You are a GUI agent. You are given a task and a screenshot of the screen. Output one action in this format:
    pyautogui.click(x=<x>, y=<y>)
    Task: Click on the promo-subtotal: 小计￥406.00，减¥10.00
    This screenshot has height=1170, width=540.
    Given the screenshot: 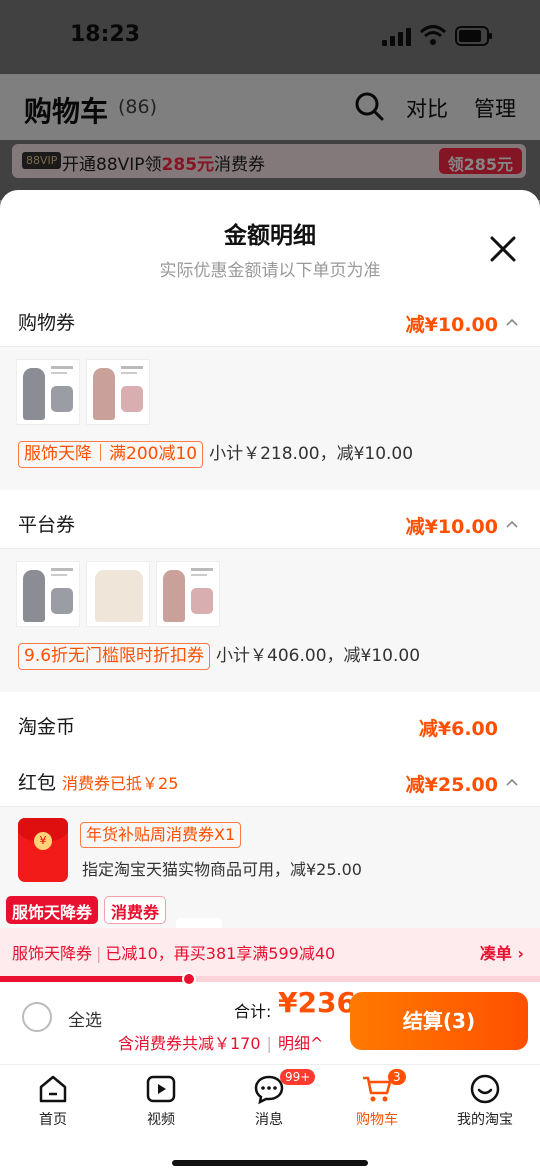 What is the action you would take?
    pyautogui.click(x=318, y=656)
    